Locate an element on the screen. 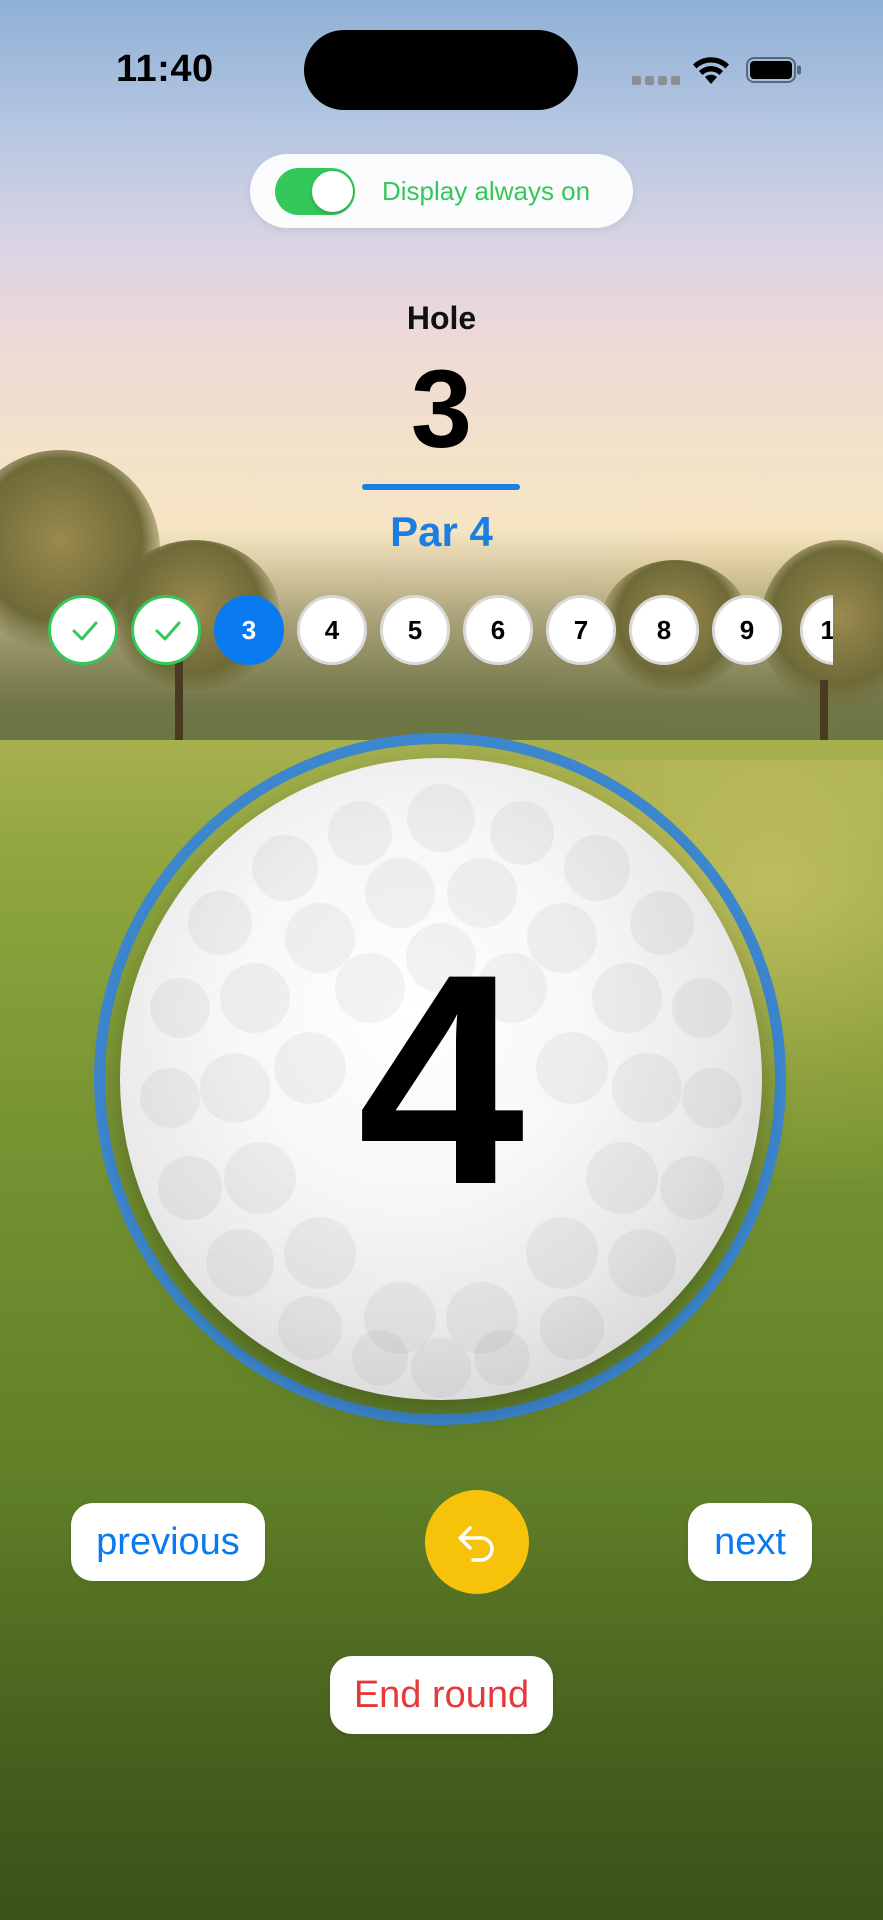 The width and height of the screenshot is (883, 1920). battery-icon is located at coordinates (773, 70).